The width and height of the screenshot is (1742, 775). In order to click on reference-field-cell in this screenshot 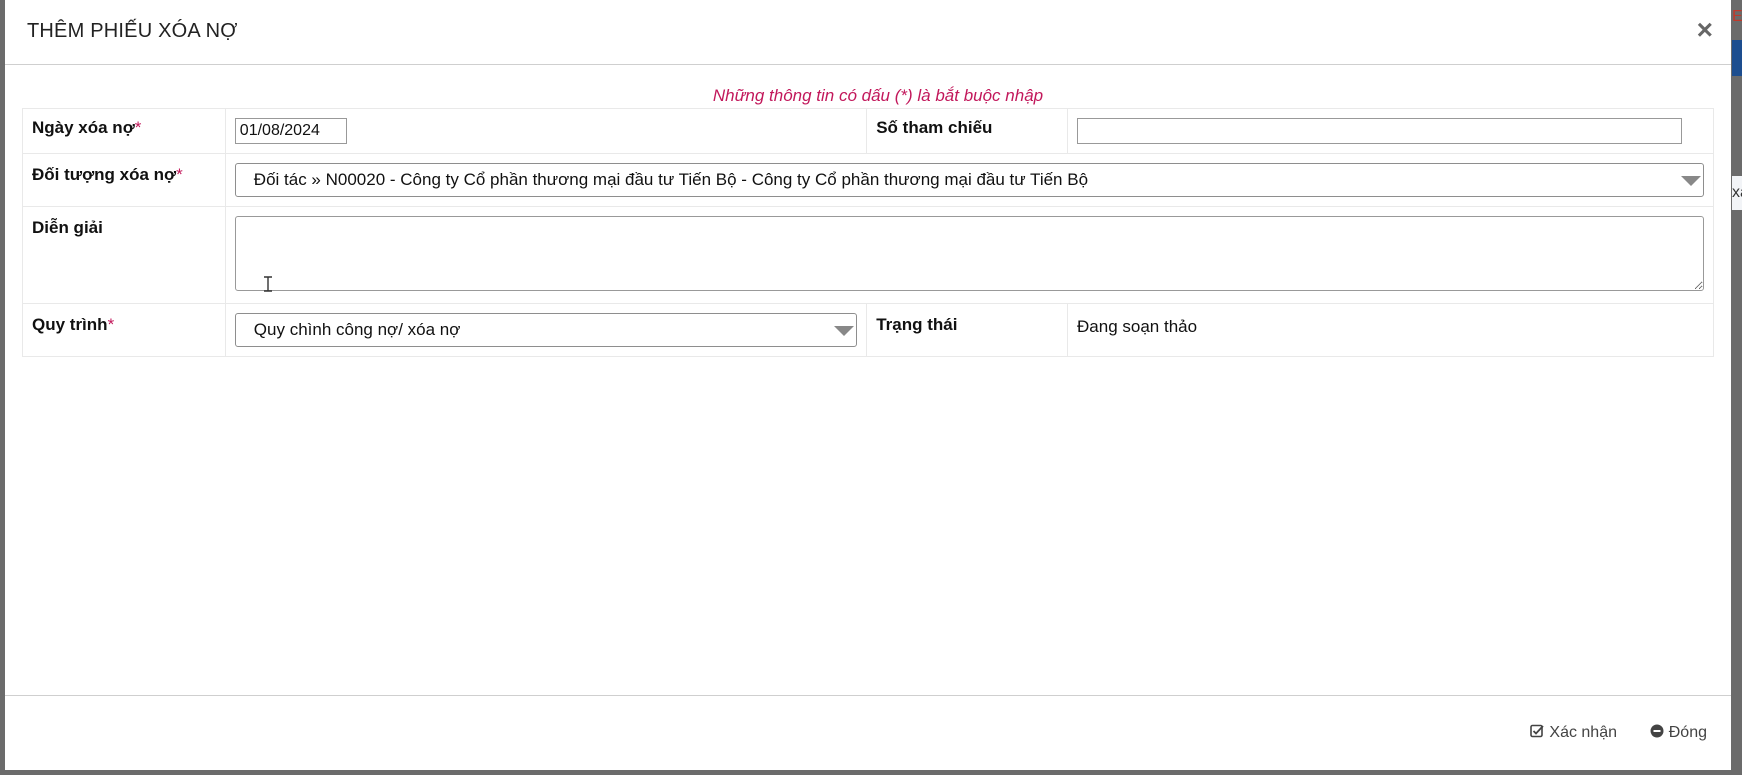, I will do `click(1390, 131)`.